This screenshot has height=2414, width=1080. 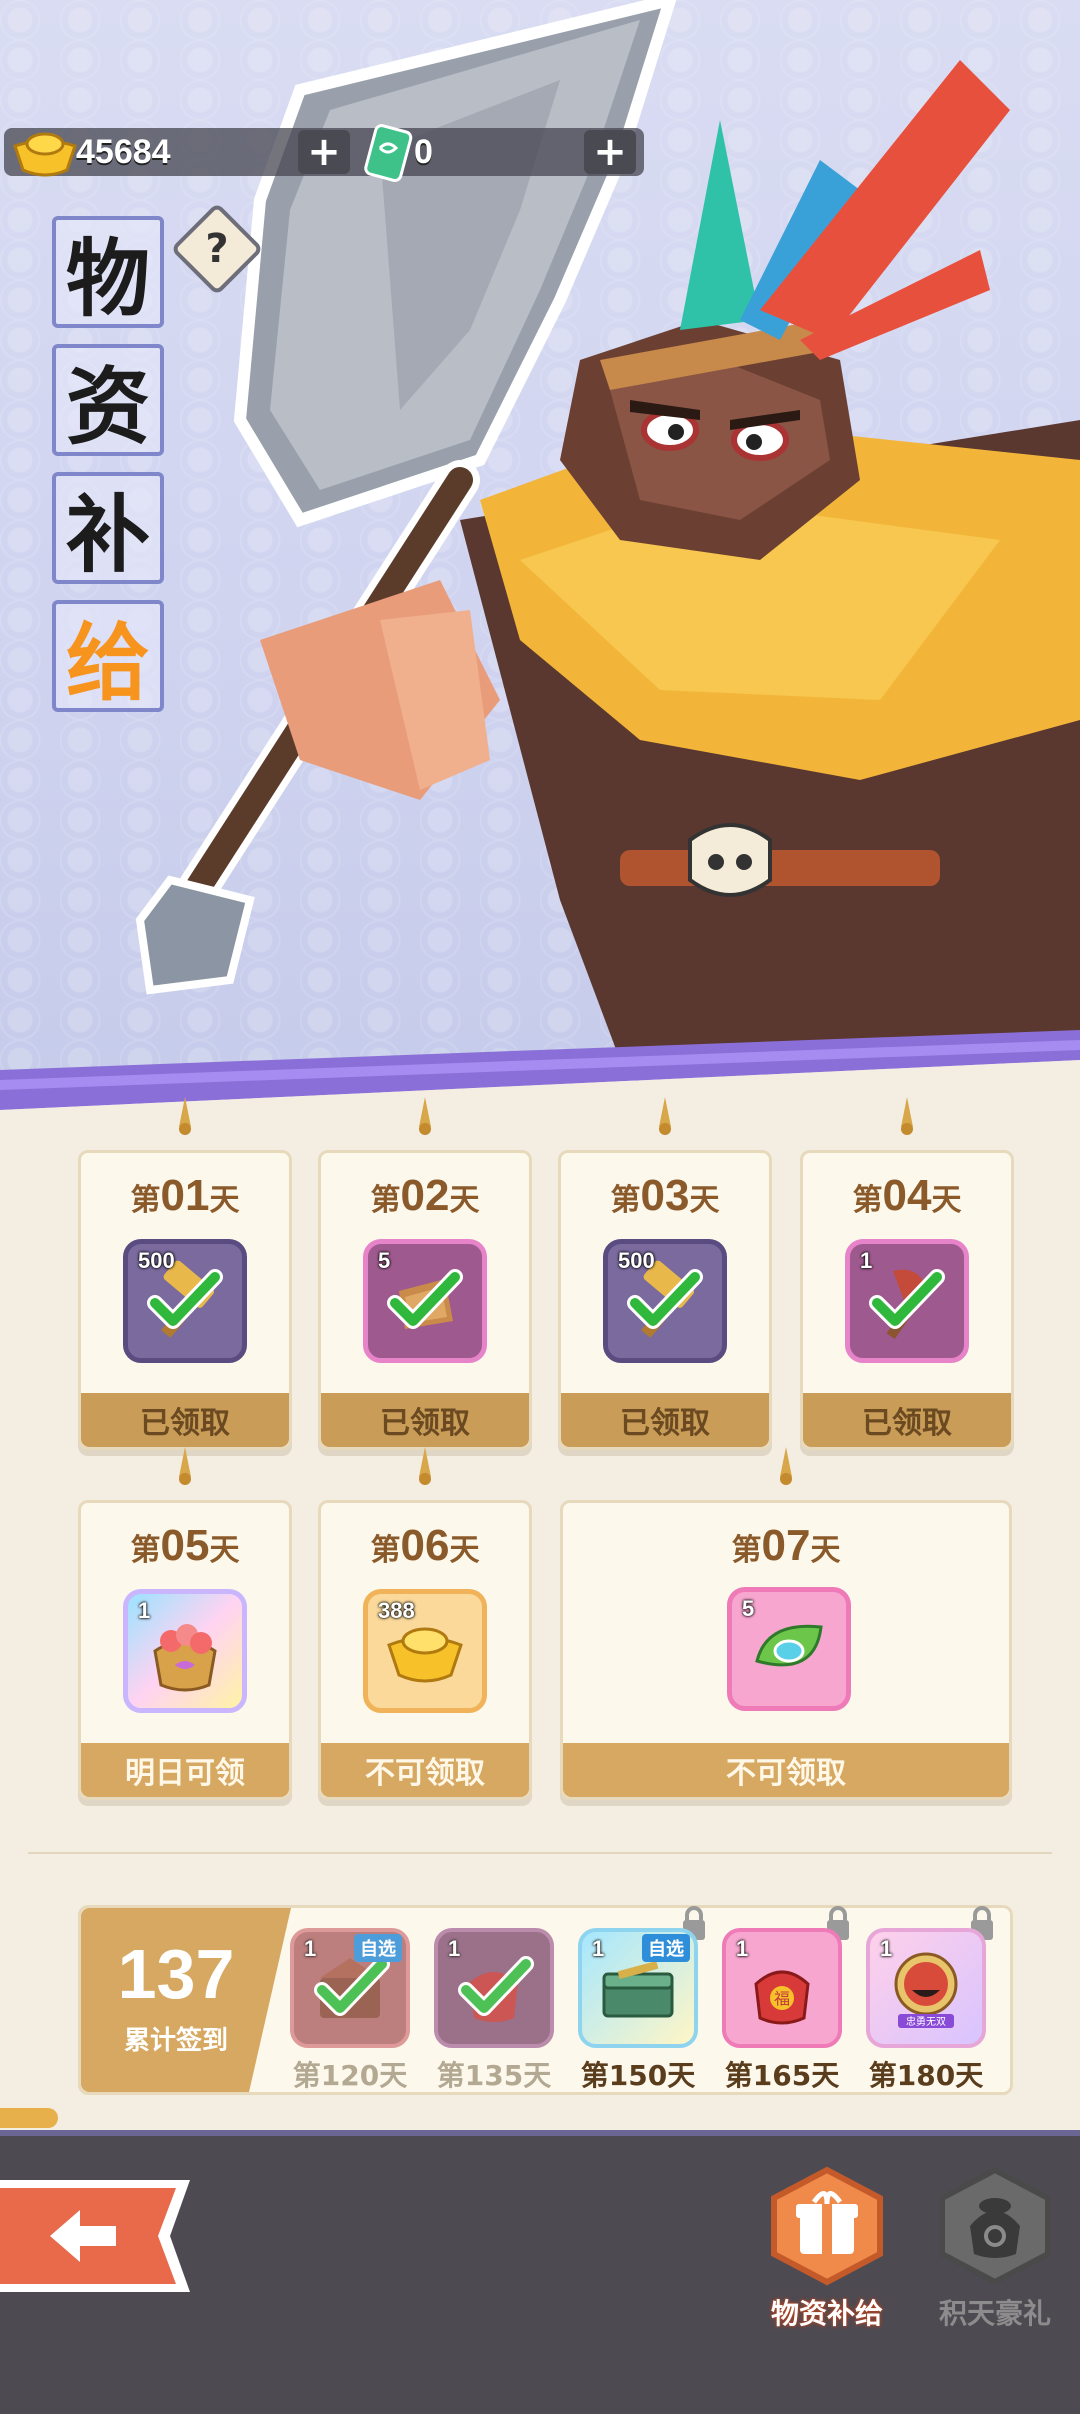 What do you see at coordinates (826, 2313) in the screenshot?
I see `nav-supply-label: 物资补给` at bounding box center [826, 2313].